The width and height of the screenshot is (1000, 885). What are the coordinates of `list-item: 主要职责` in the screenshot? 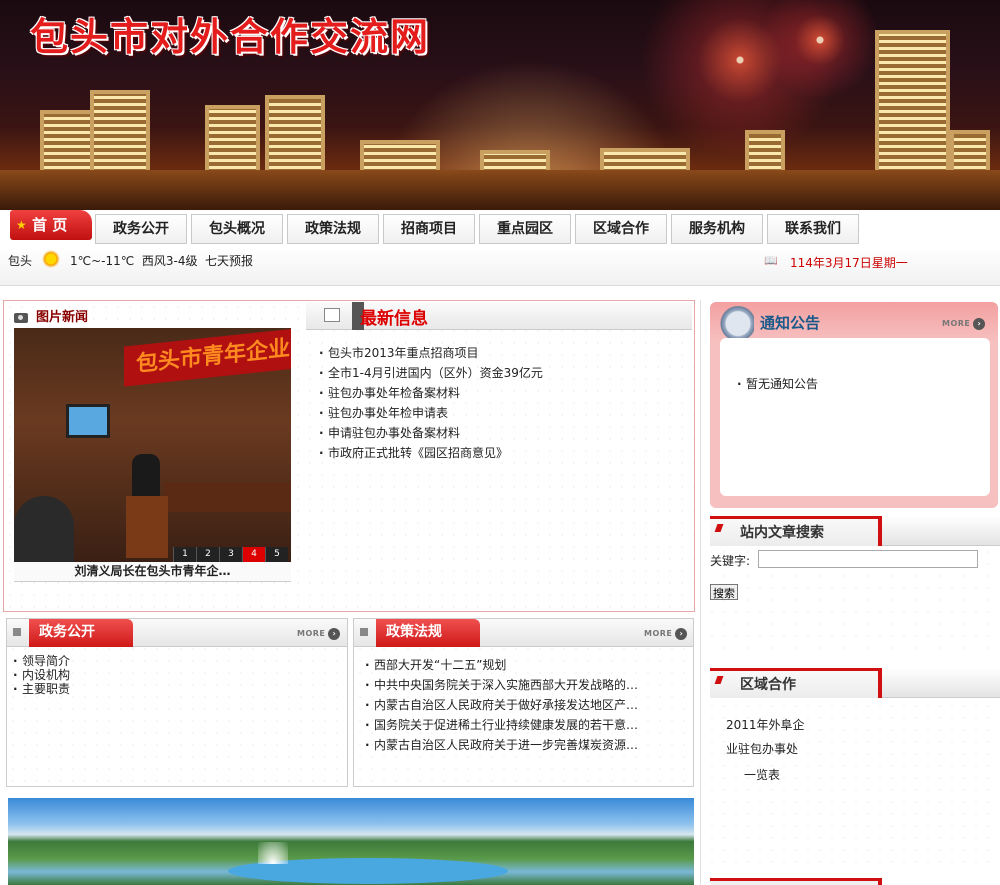 It's located at (162, 689).